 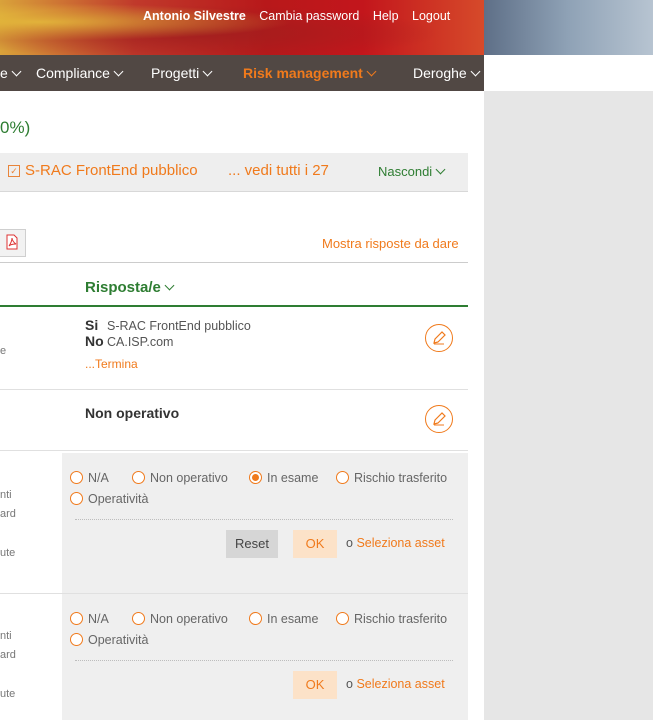 What do you see at coordinates (412, 171) in the screenshot?
I see `hide-filter-toggle: Nascondi` at bounding box center [412, 171].